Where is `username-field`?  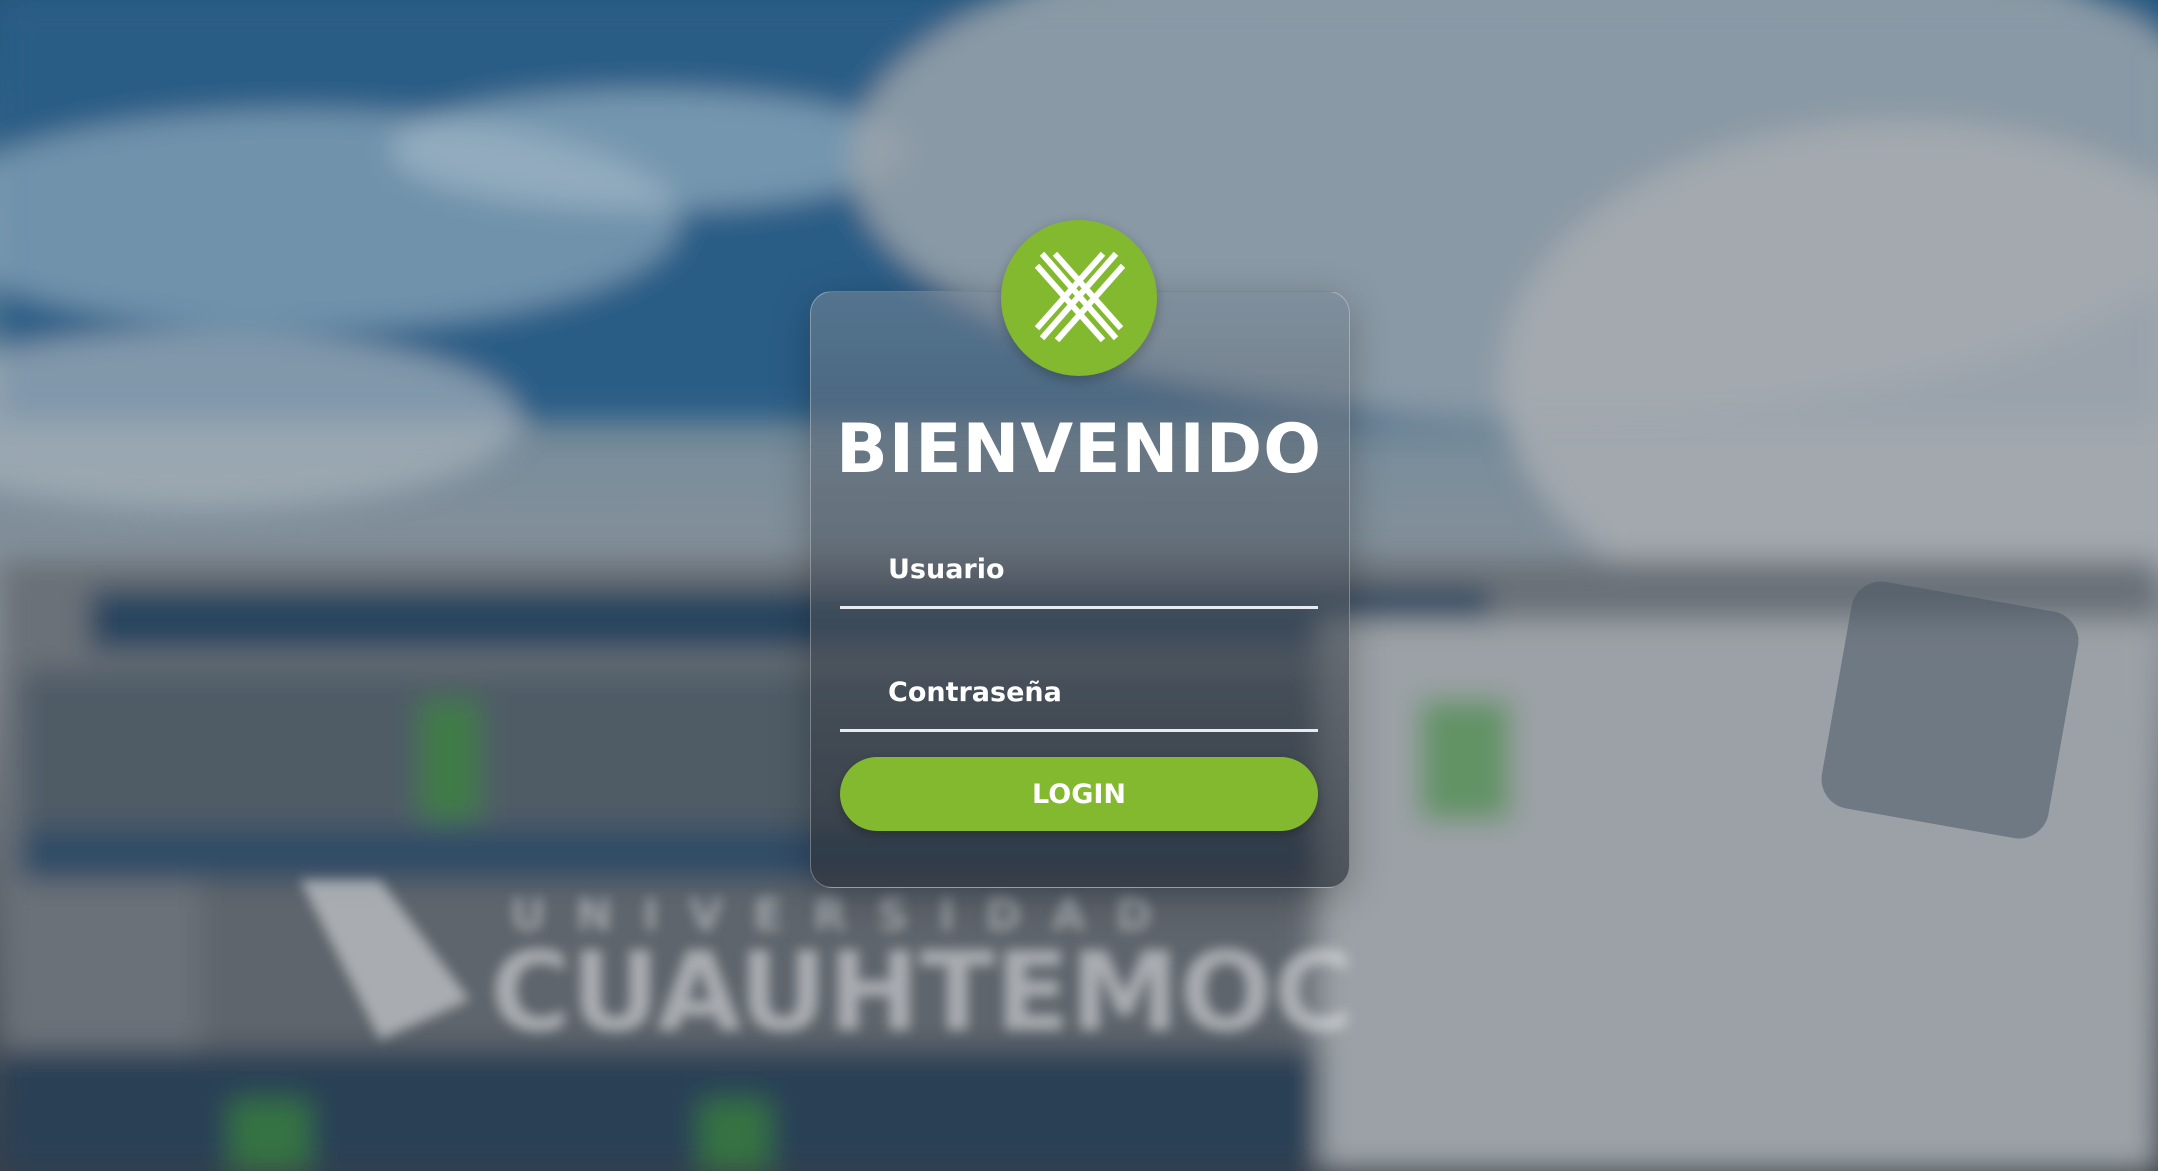 username-field is located at coordinates (1079, 571).